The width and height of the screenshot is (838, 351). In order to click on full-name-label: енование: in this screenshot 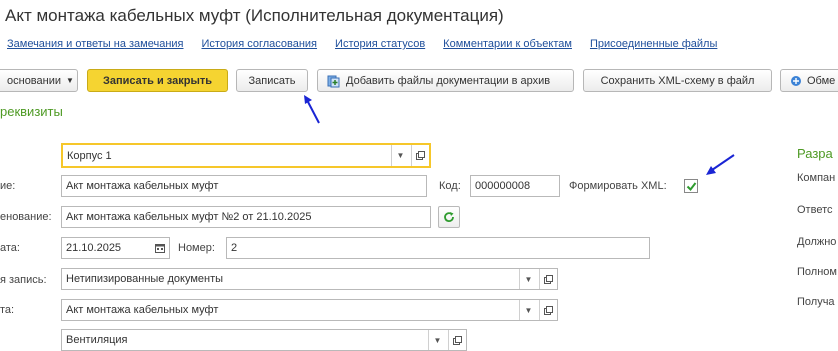, I will do `click(26, 217)`.